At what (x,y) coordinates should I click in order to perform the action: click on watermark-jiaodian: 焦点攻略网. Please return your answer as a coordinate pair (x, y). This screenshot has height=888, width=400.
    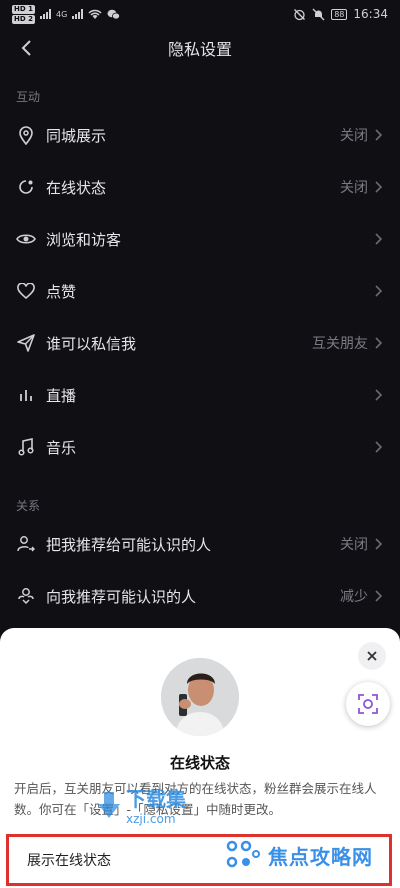
    Looking at the image, I should click on (299, 855).